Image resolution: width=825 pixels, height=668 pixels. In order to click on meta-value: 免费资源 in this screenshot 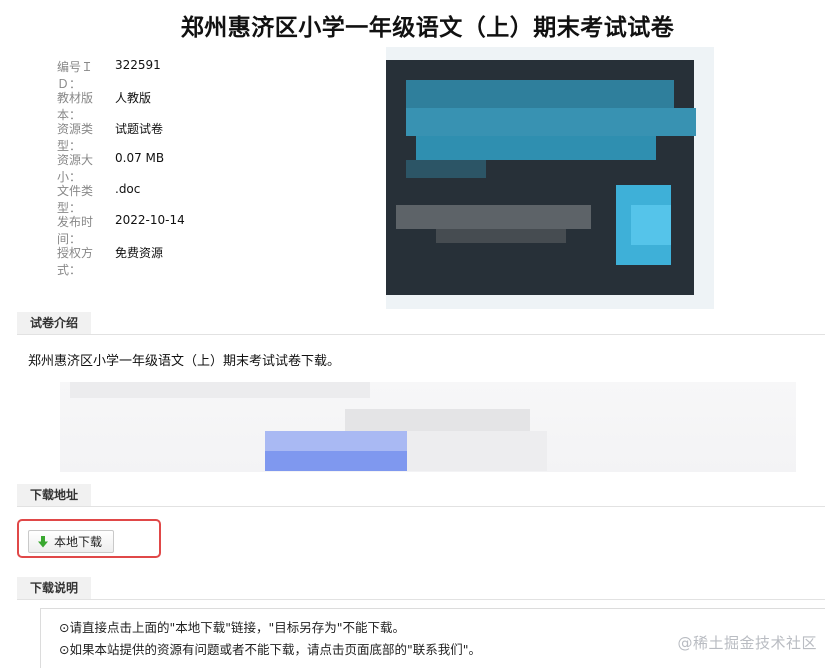, I will do `click(139, 253)`.